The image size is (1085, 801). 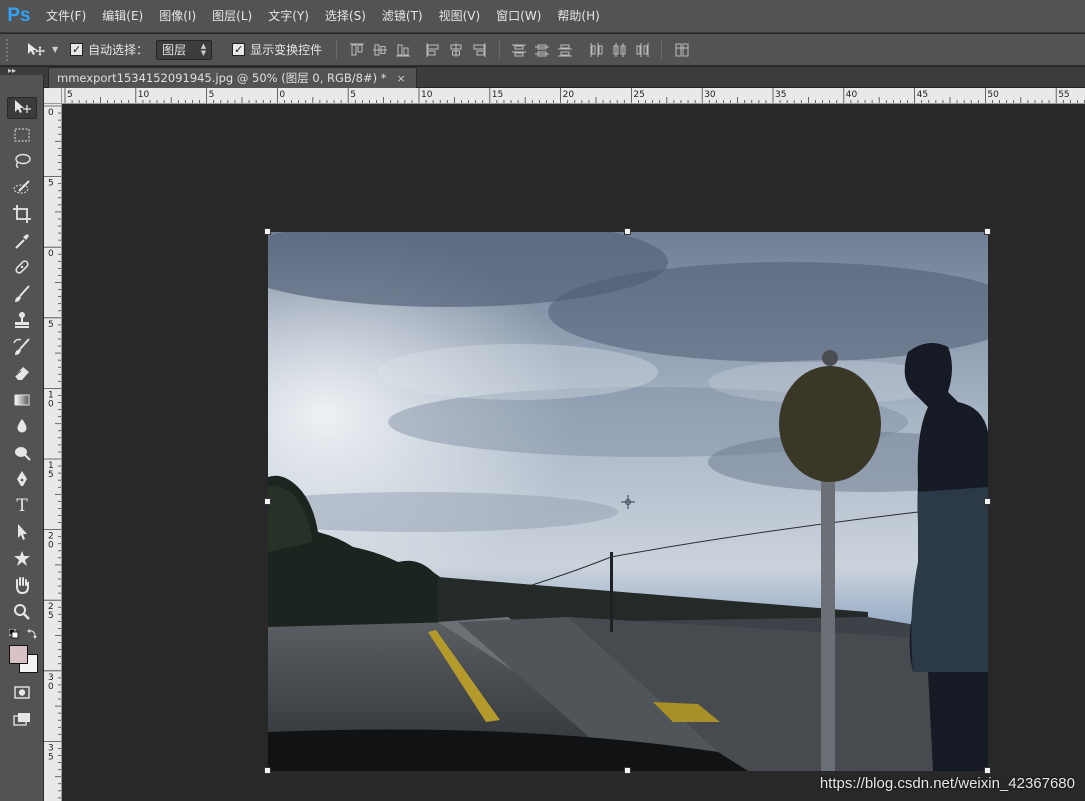 What do you see at coordinates (77, 49) in the screenshot?
I see `auto-select-checkbox: ✓` at bounding box center [77, 49].